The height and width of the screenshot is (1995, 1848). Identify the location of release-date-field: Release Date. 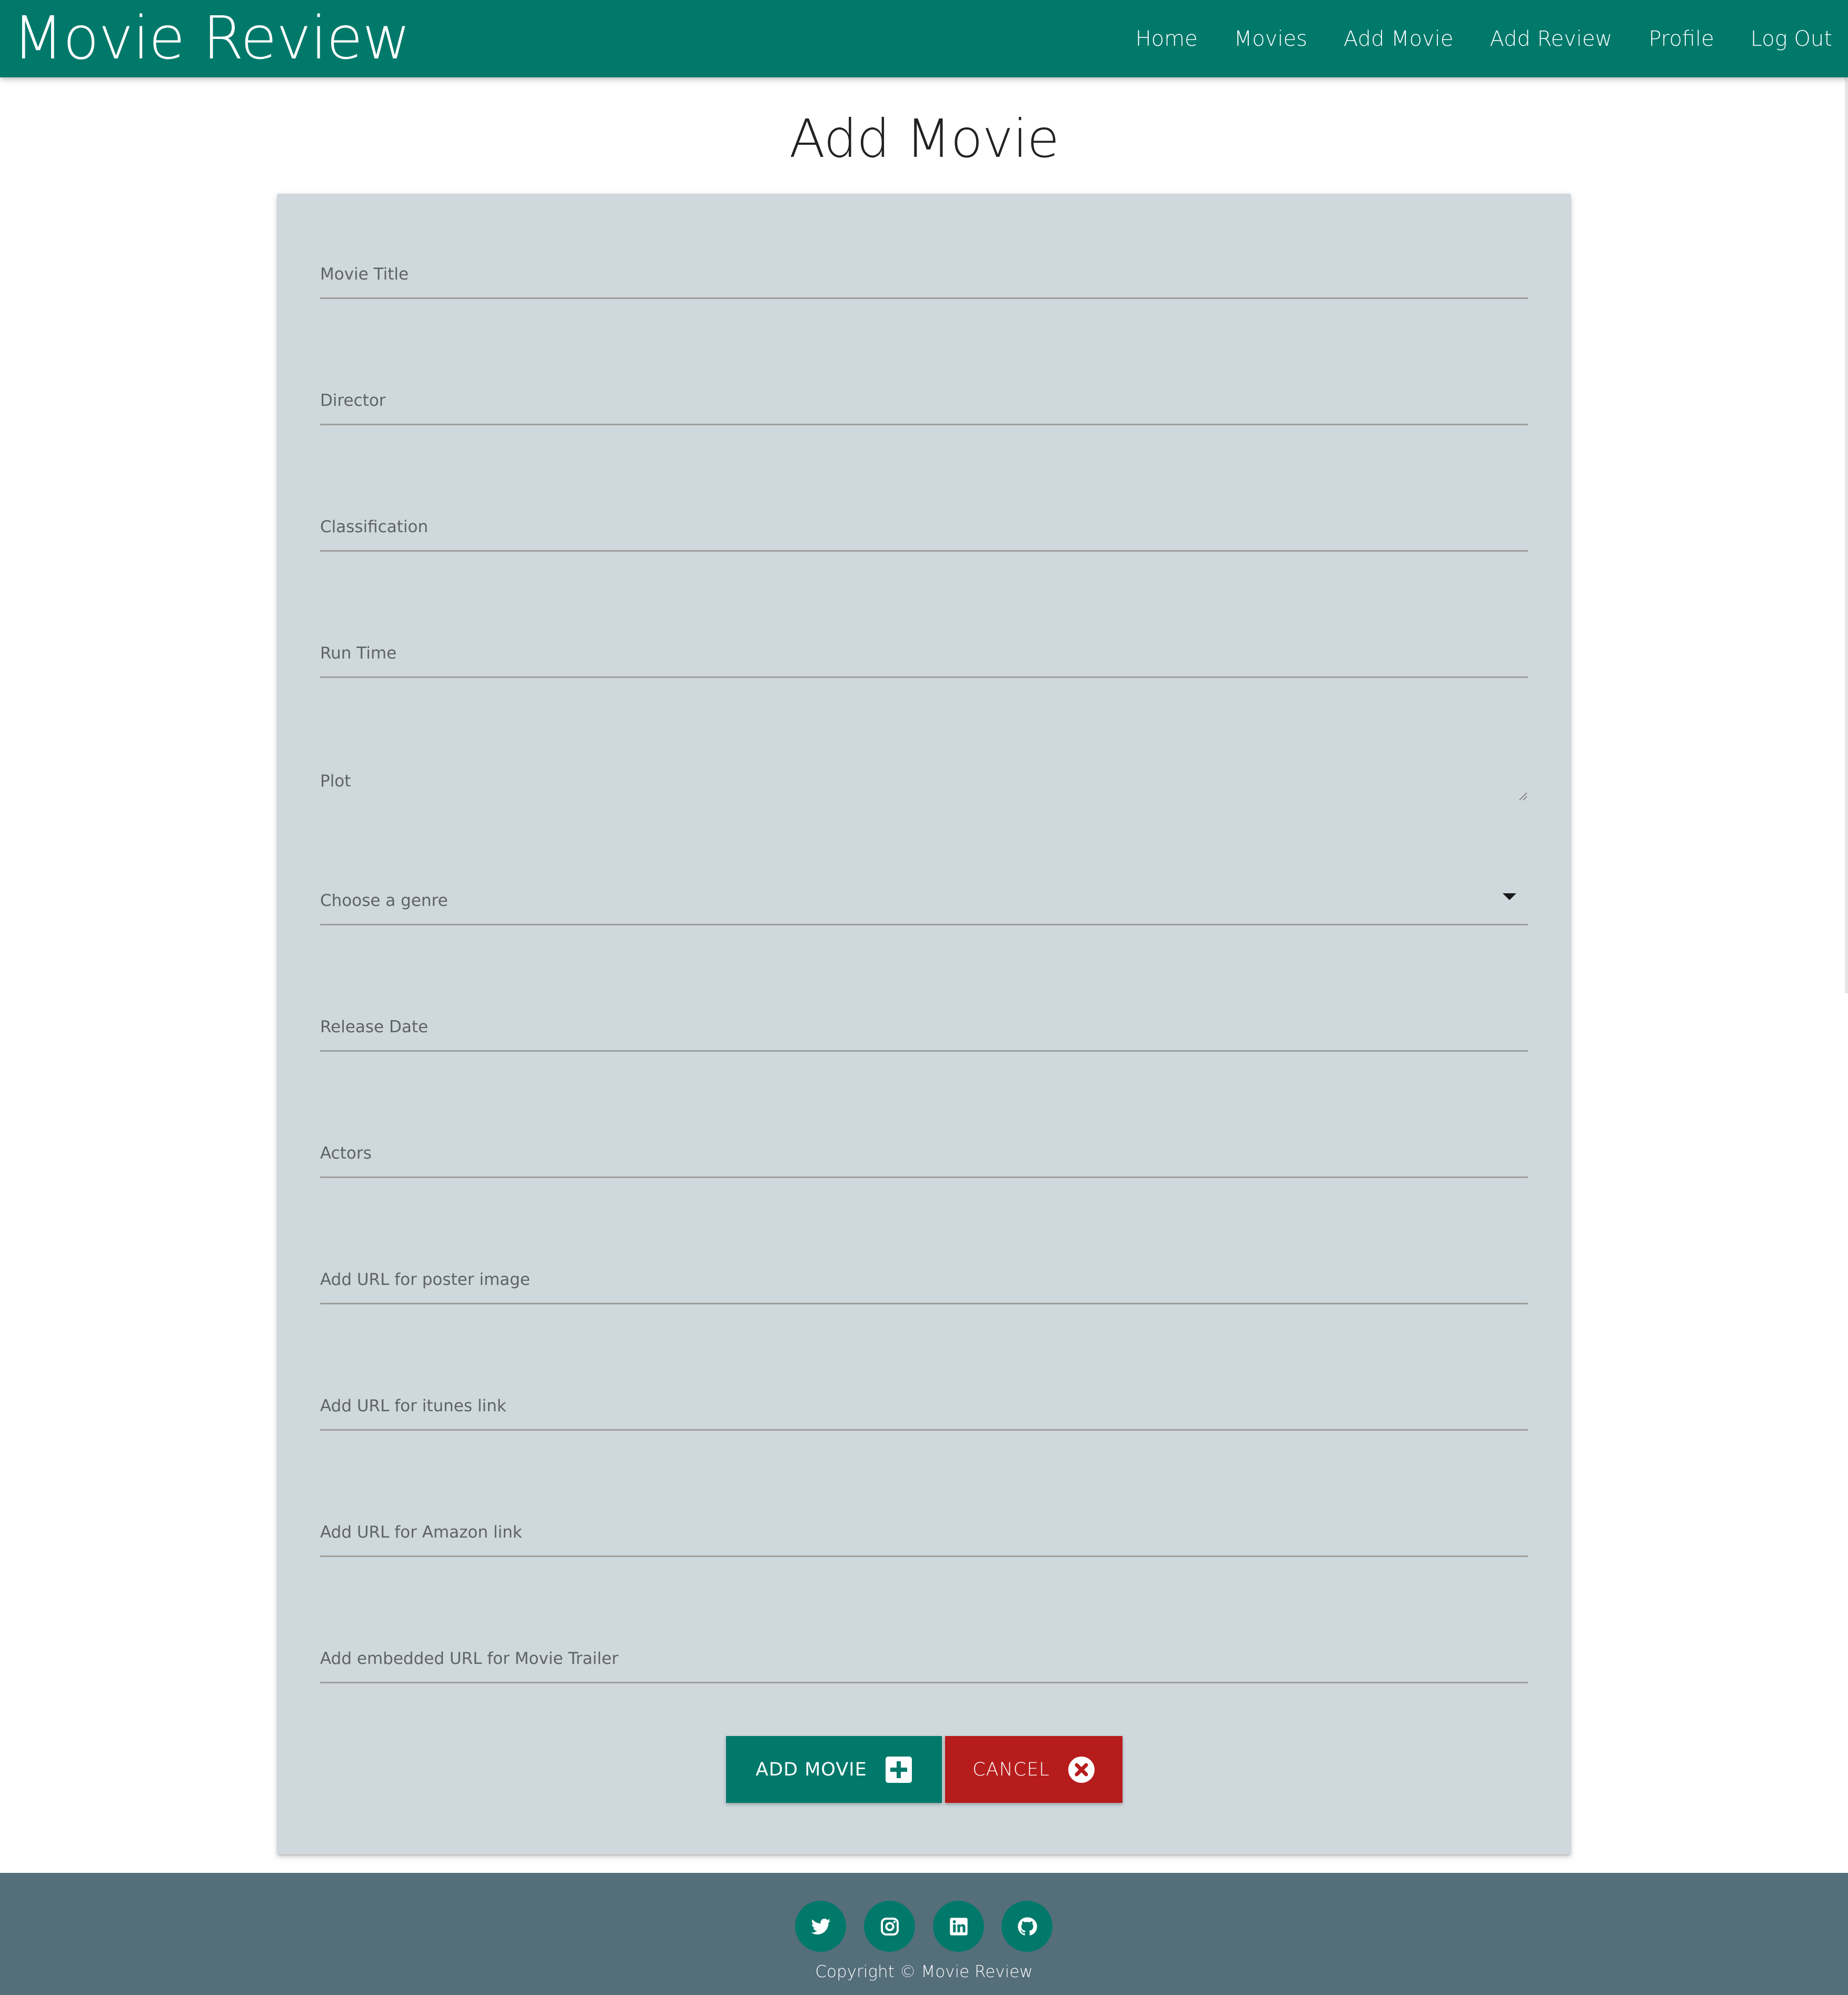
(924, 1025).